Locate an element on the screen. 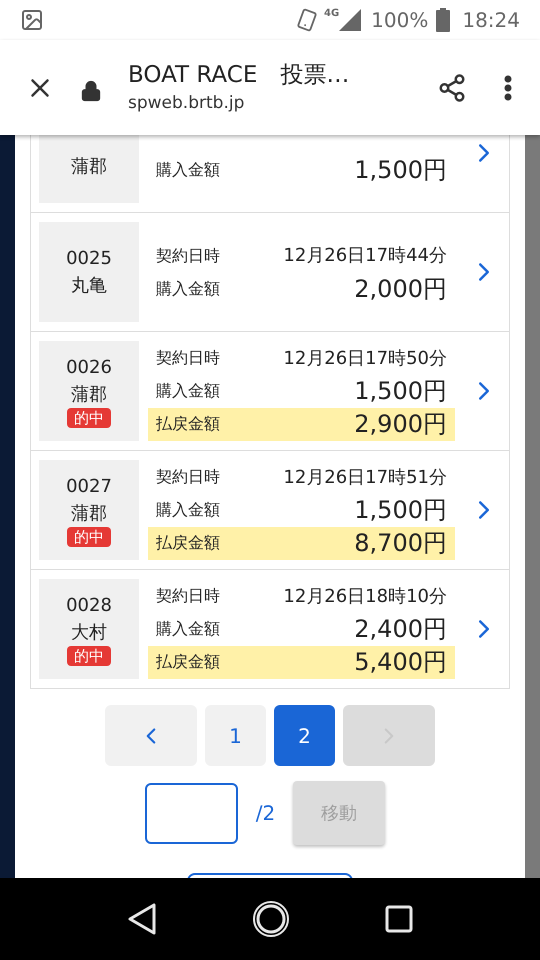 The height and width of the screenshot is (960, 540). date-value: 12月26日17時51分 is located at coordinates (365, 478).